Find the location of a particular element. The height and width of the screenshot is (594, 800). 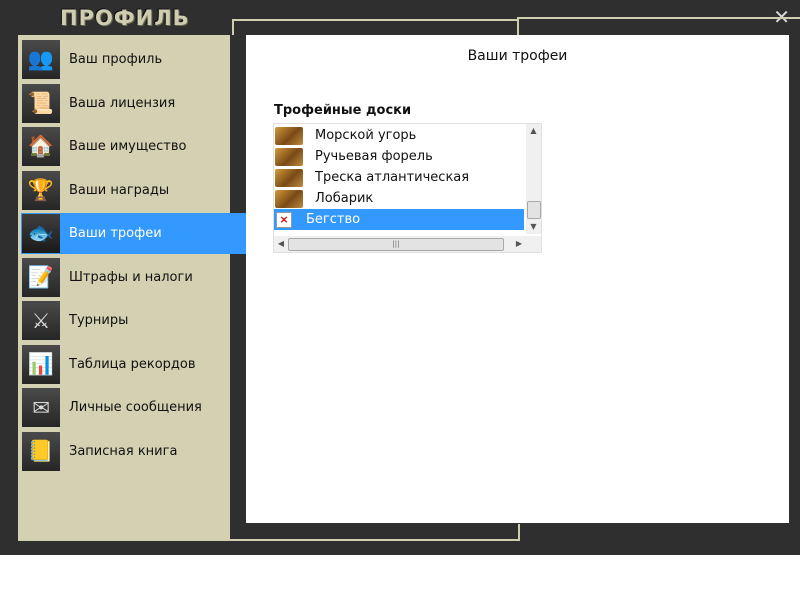

sidebar-item-license: 📜 Ваша лицензия is located at coordinates (134, 103).